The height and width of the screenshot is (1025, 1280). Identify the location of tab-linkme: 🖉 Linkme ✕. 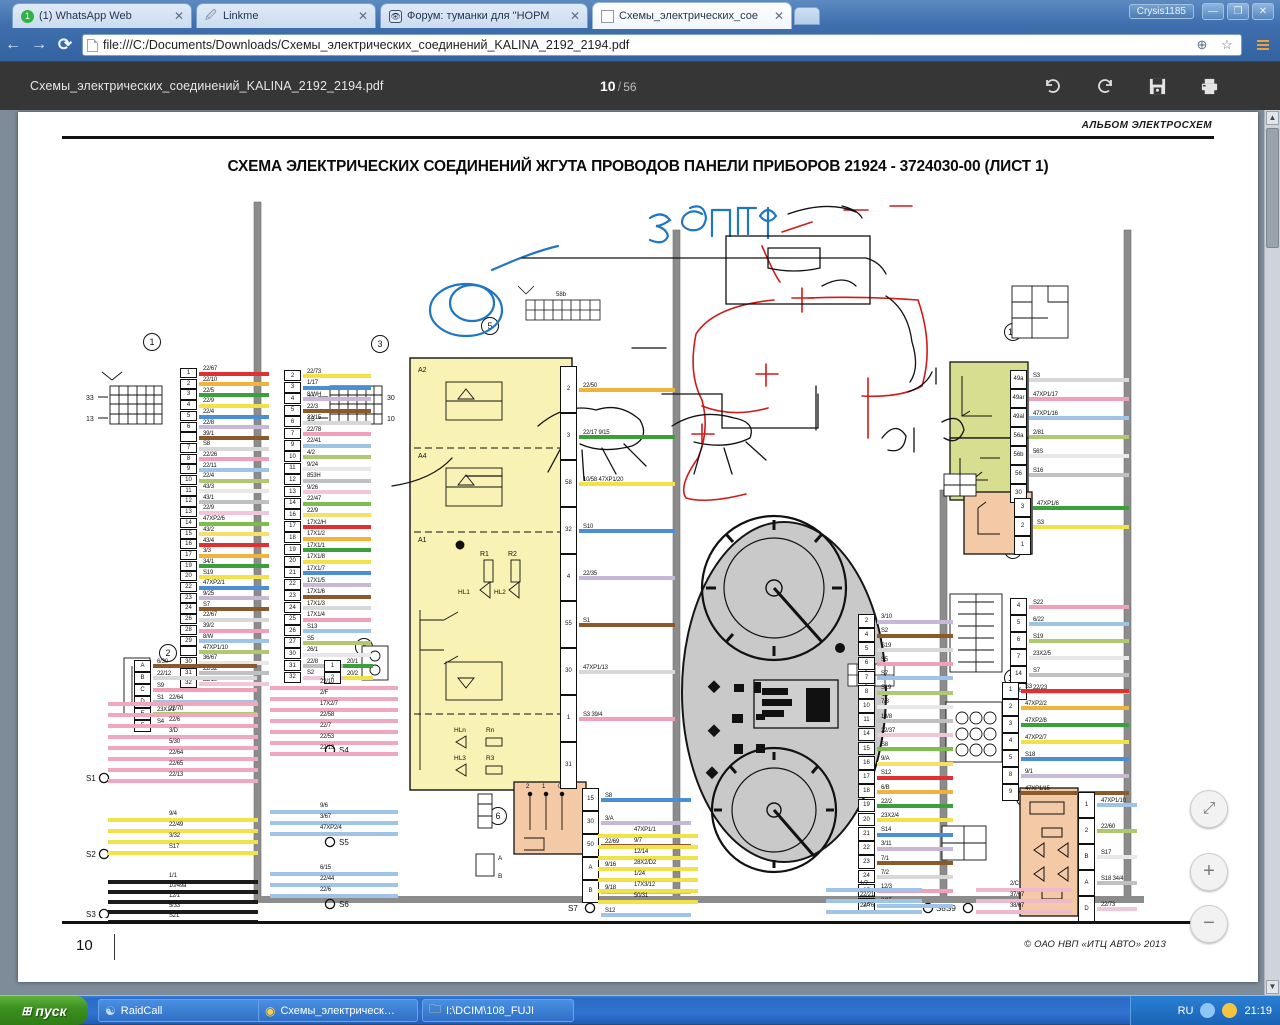
(286, 15).